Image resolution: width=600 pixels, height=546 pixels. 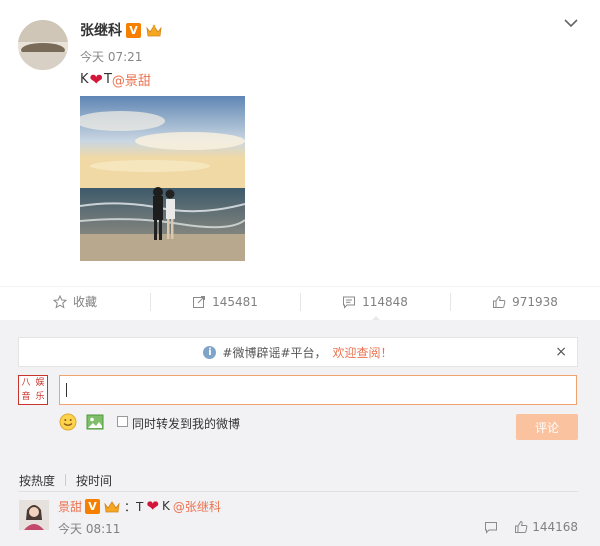 I want to click on reply-like-button: 144168, so click(x=546, y=527).